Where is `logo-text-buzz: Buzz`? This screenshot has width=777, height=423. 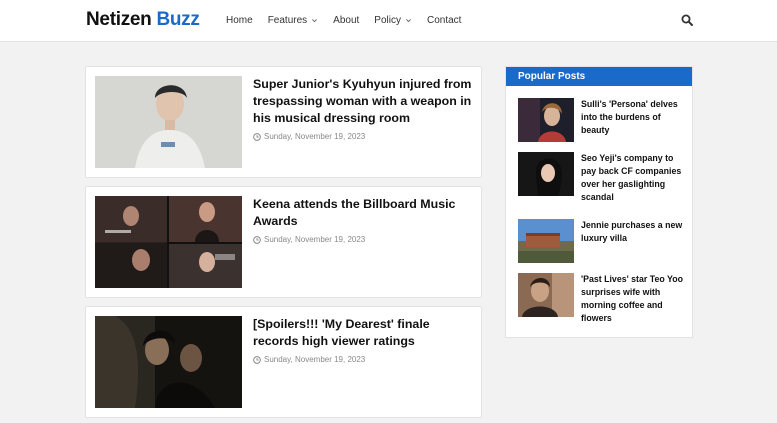
logo-text-buzz: Buzz is located at coordinates (178, 19).